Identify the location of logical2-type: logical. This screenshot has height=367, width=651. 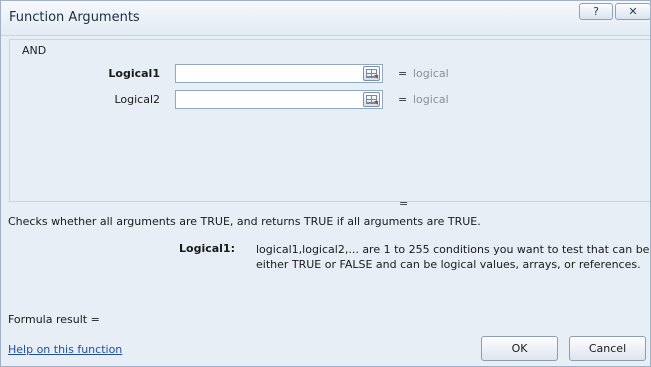
(431, 99).